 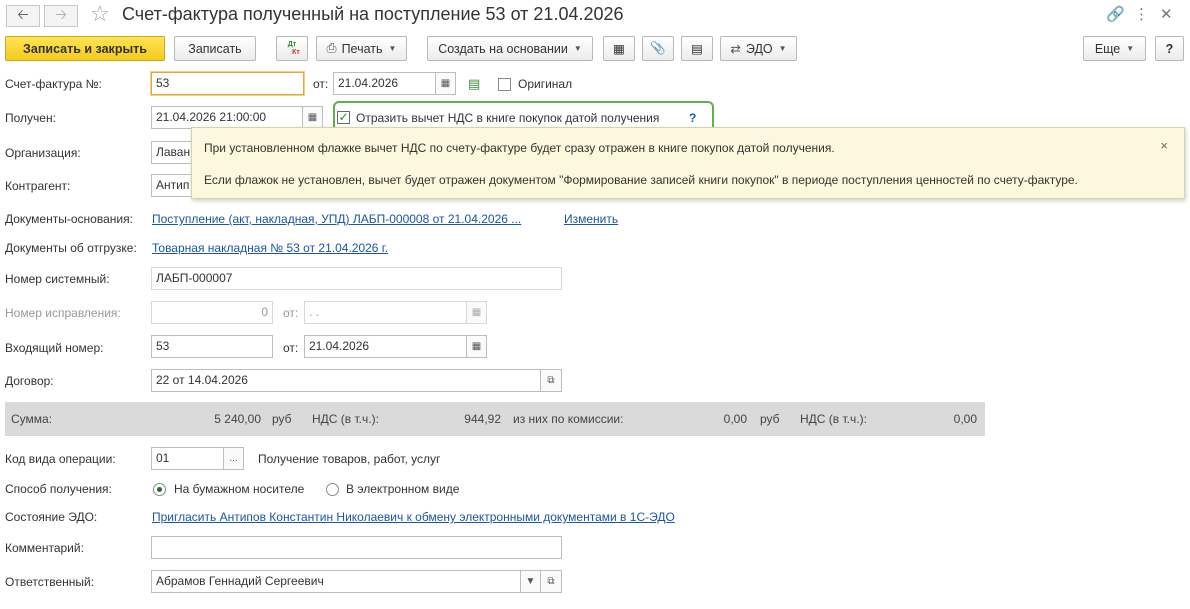 What do you see at coordinates (1107, 48) in the screenshot?
I see `more-label: Еще` at bounding box center [1107, 48].